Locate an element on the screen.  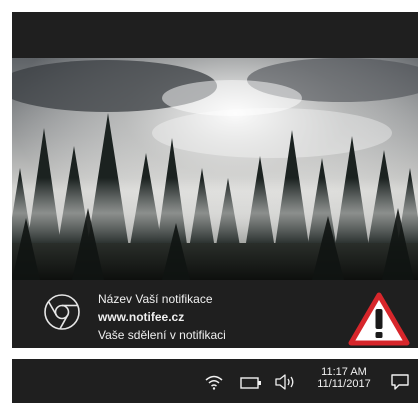
notification-site: www.notifee.cz is located at coordinates (218, 317).